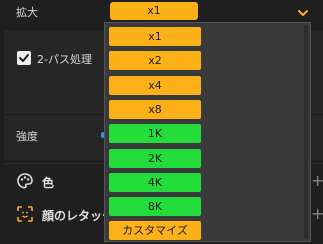 The height and width of the screenshot is (244, 323). I want to click on chevron-down-icon, so click(303, 10).